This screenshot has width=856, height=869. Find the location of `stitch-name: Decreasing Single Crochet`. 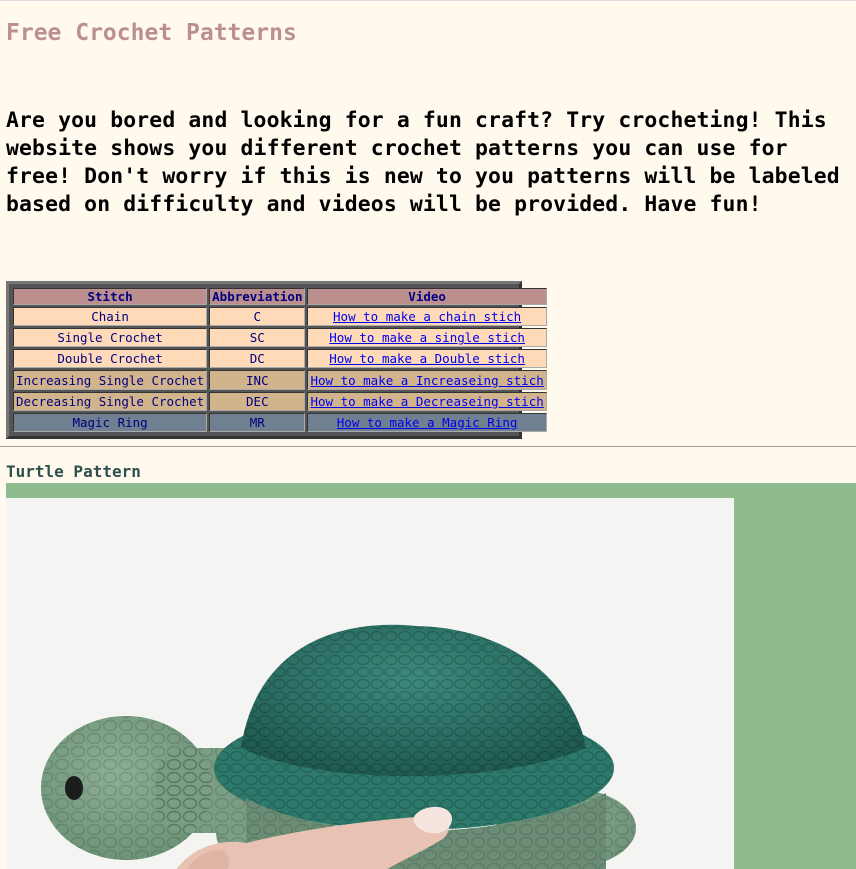

stitch-name: Decreasing Single Crochet is located at coordinates (110, 401).